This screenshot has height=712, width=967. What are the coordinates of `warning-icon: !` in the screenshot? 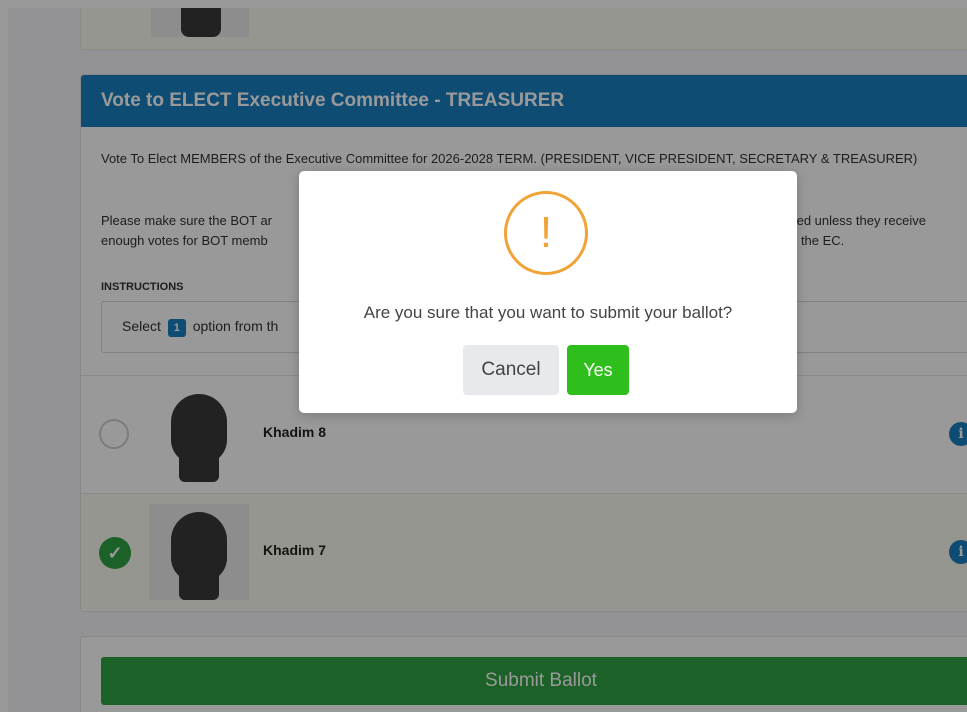 It's located at (546, 233).